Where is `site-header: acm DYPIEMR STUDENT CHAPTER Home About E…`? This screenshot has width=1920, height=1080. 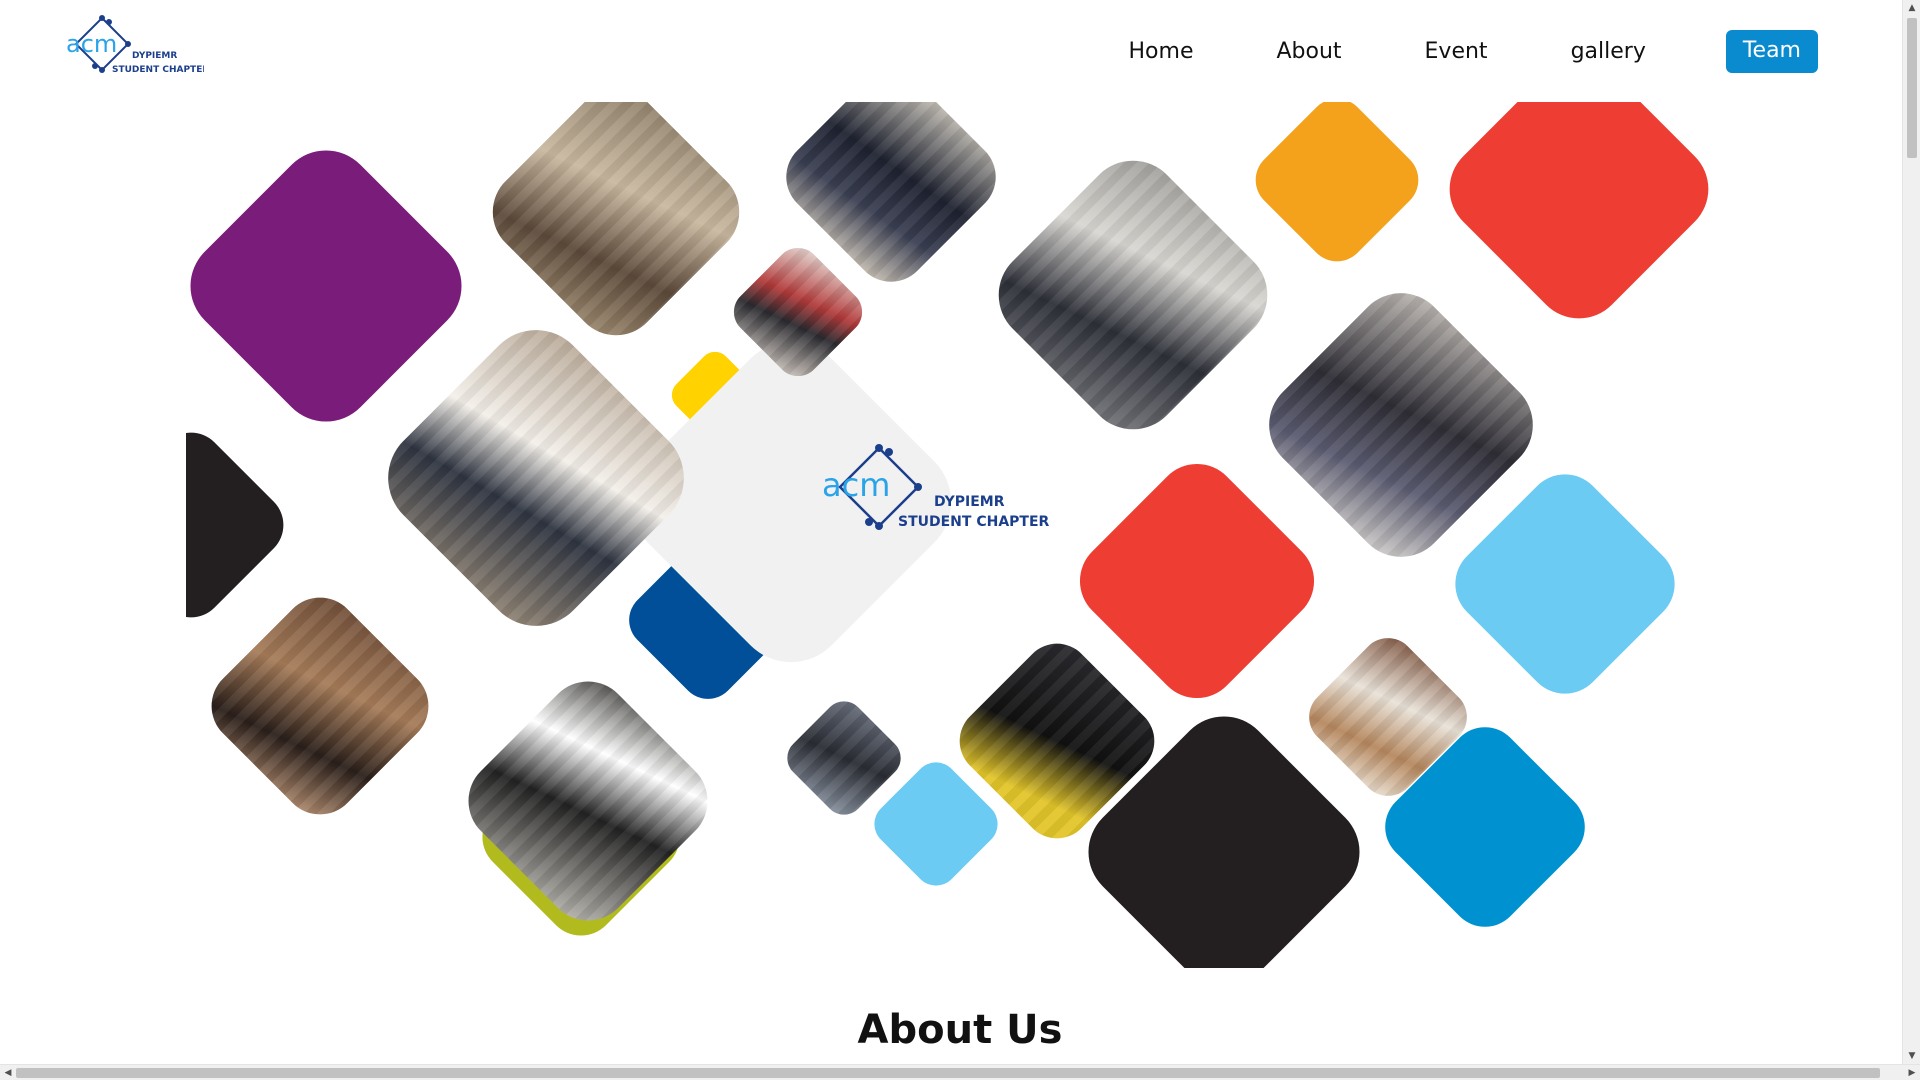 site-header: acm DYPIEMR STUDENT CHAPTER Home About E… is located at coordinates (951, 51).